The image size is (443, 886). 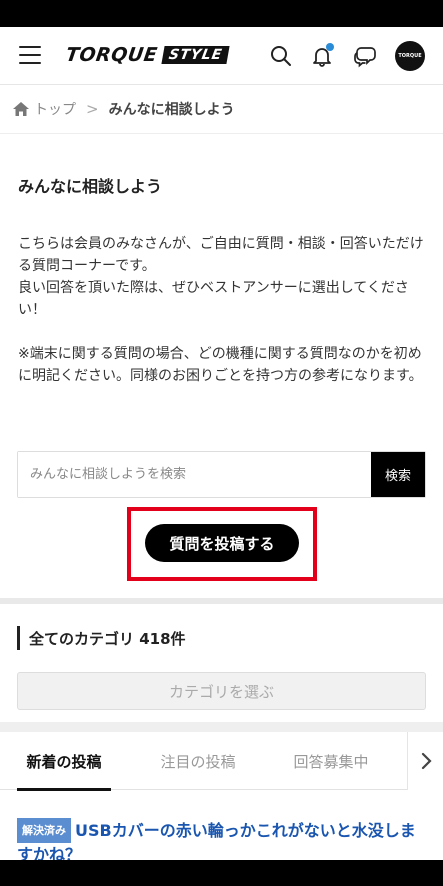 I want to click on list-item: 解決済み USBカバーの赤い輪っかこれがないと水没しますかね？, so click(x=222, y=842).